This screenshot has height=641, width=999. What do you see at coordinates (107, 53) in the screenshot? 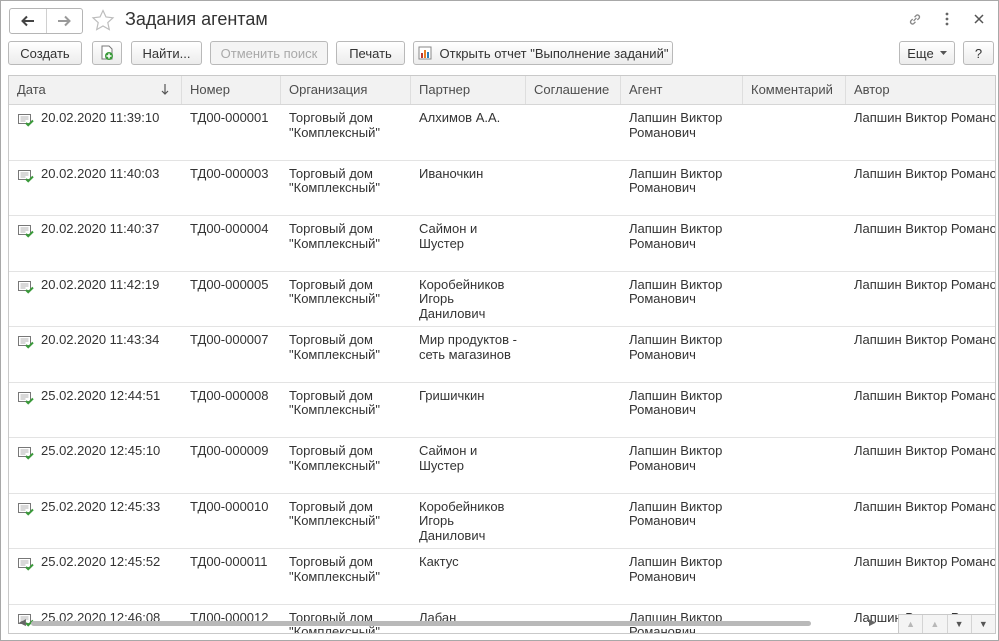
I see `copy-create-button` at bounding box center [107, 53].